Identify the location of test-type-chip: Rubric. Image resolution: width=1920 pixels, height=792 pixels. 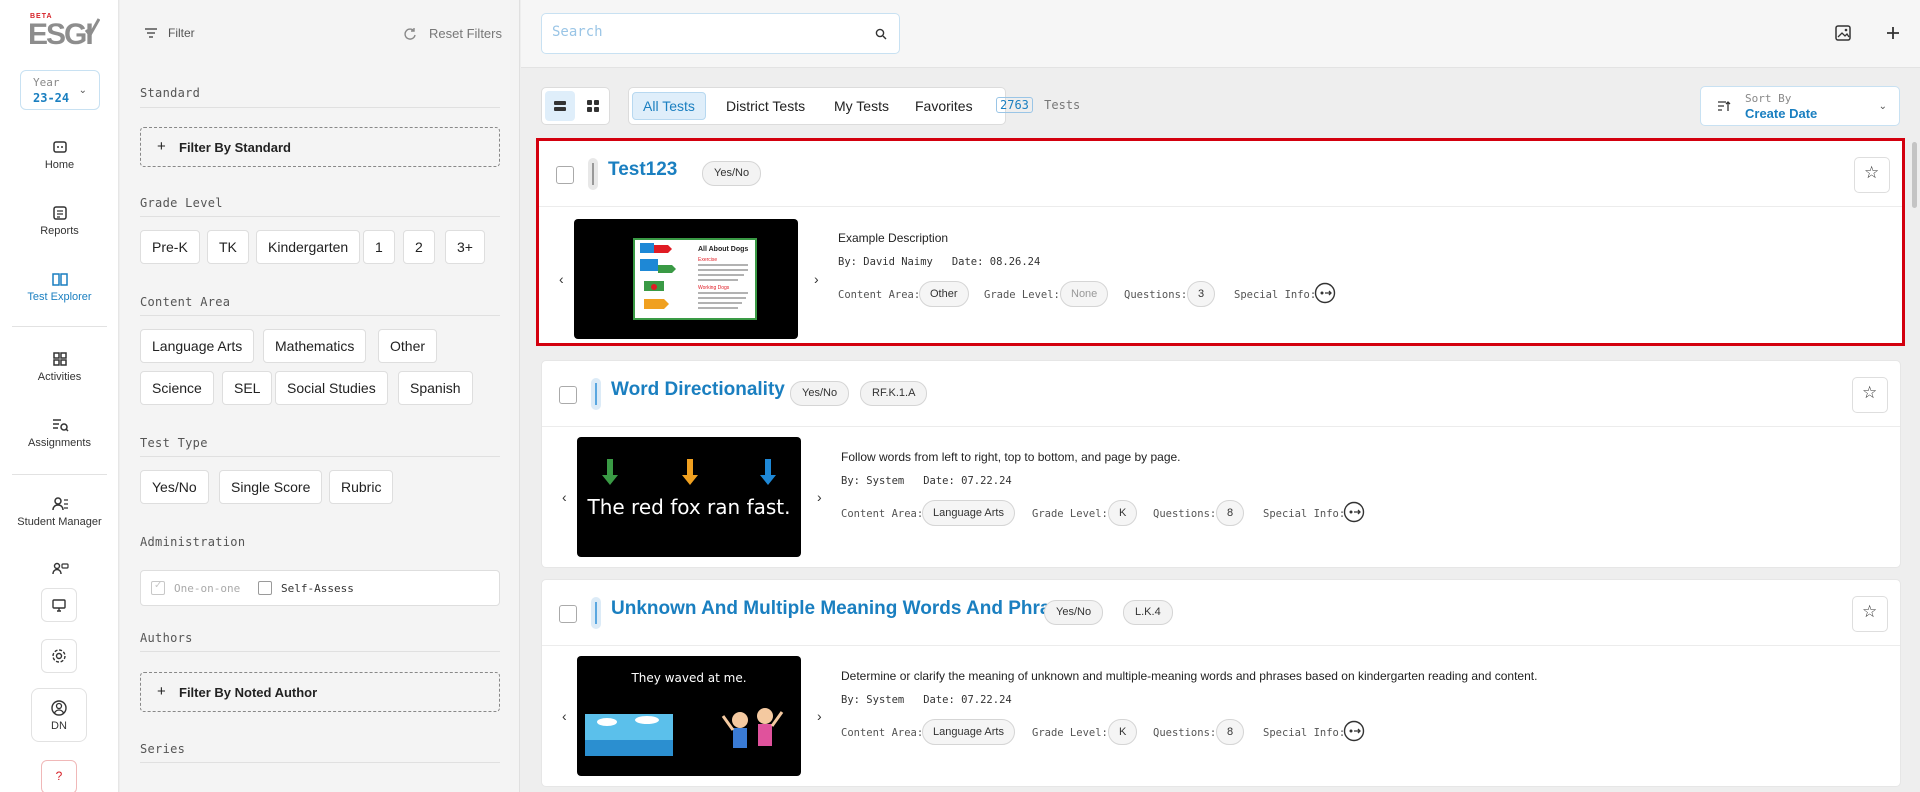
(361, 487).